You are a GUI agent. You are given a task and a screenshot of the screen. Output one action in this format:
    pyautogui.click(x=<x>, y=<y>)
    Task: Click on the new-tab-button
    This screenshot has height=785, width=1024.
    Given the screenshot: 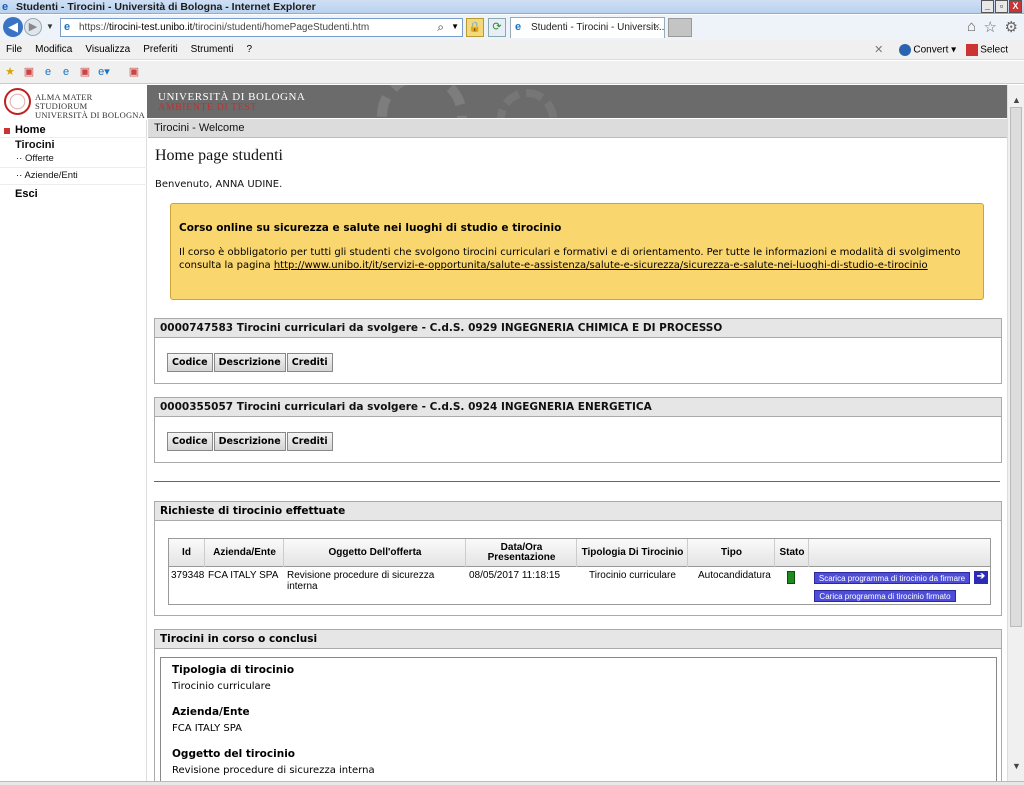 What is the action you would take?
    pyautogui.click(x=680, y=27)
    